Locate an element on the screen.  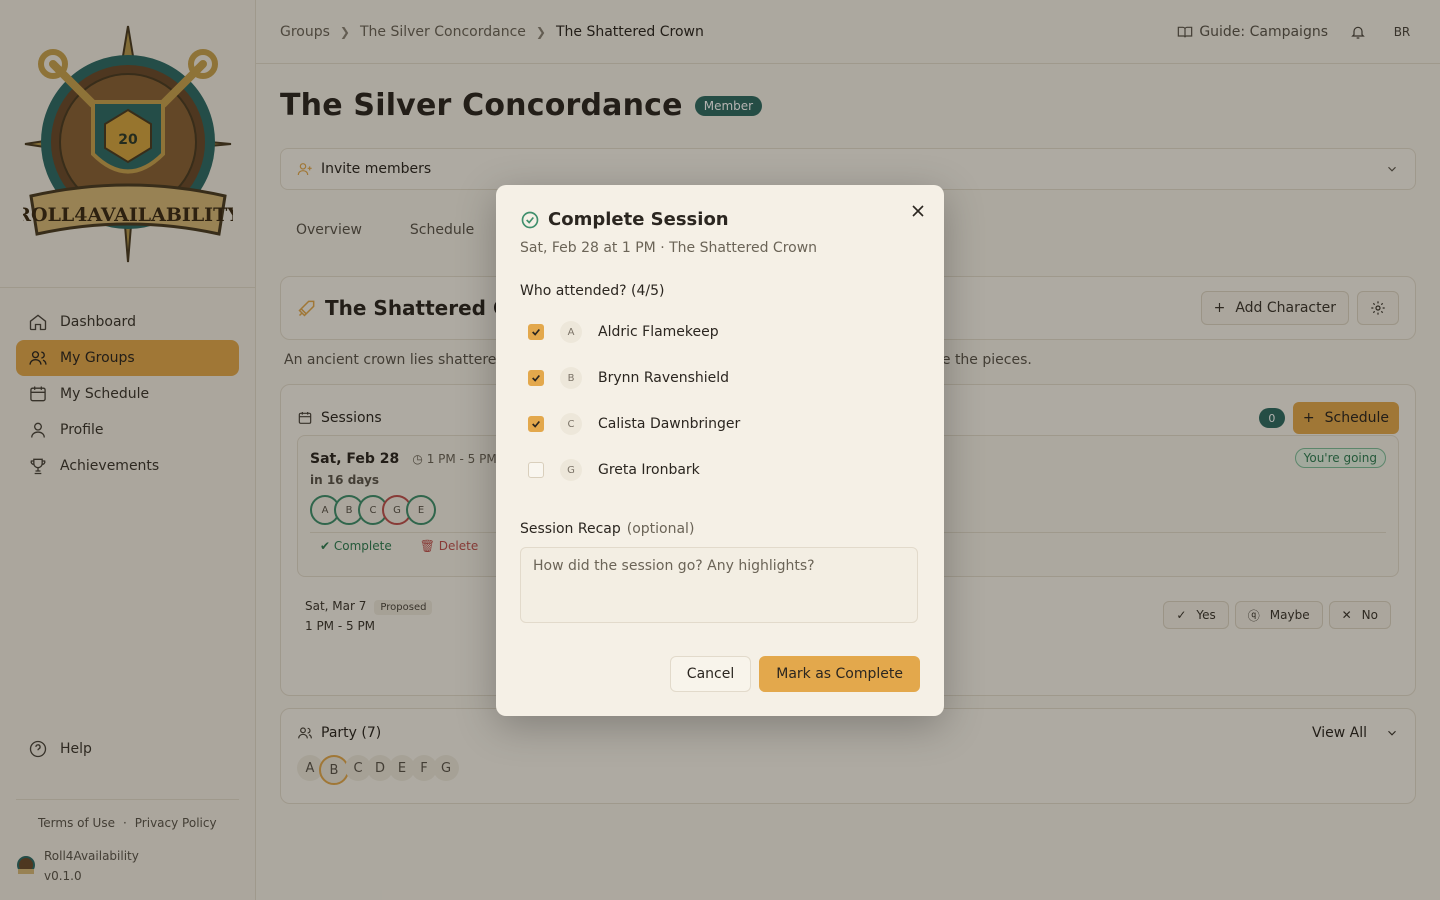
attendee-row: A Aldric Flamekeep is located at coordinates (720, 332).